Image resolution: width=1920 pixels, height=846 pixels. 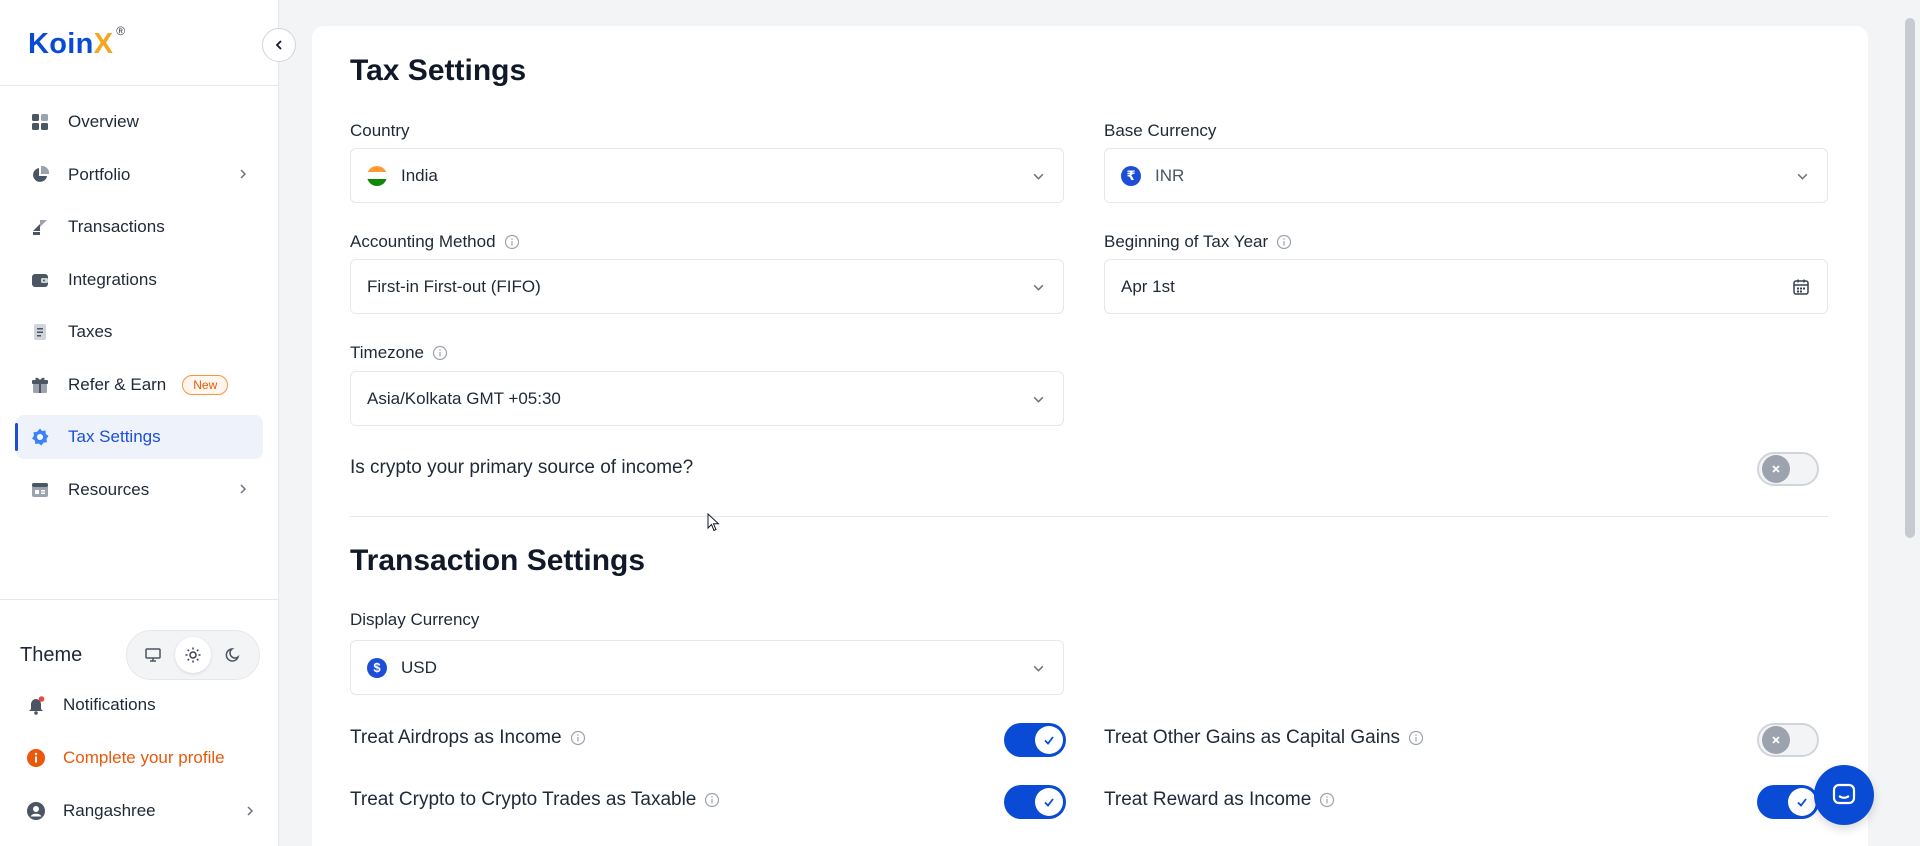 What do you see at coordinates (40, 490) in the screenshot?
I see `resources-icon` at bounding box center [40, 490].